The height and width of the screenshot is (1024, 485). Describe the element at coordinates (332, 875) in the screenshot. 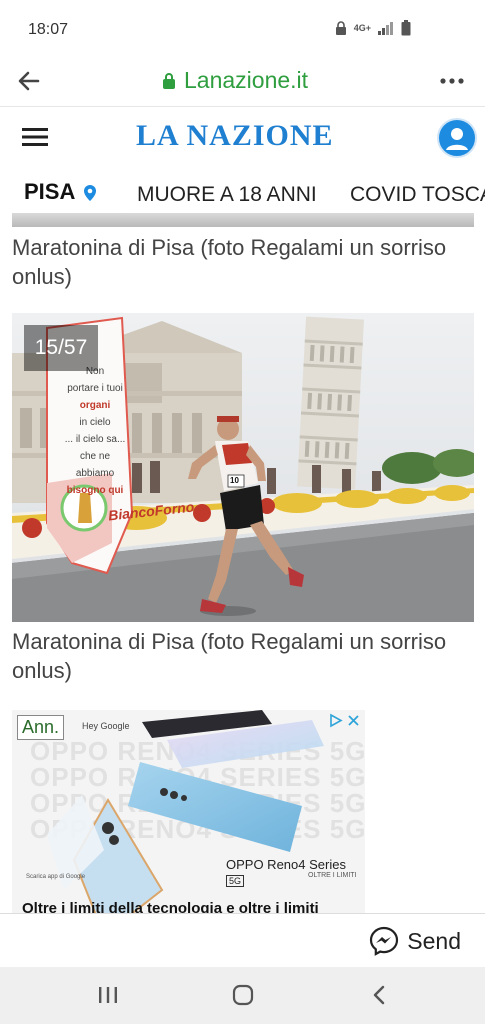

I see `ad-tagline: OLTRE I LIMITI` at that location.